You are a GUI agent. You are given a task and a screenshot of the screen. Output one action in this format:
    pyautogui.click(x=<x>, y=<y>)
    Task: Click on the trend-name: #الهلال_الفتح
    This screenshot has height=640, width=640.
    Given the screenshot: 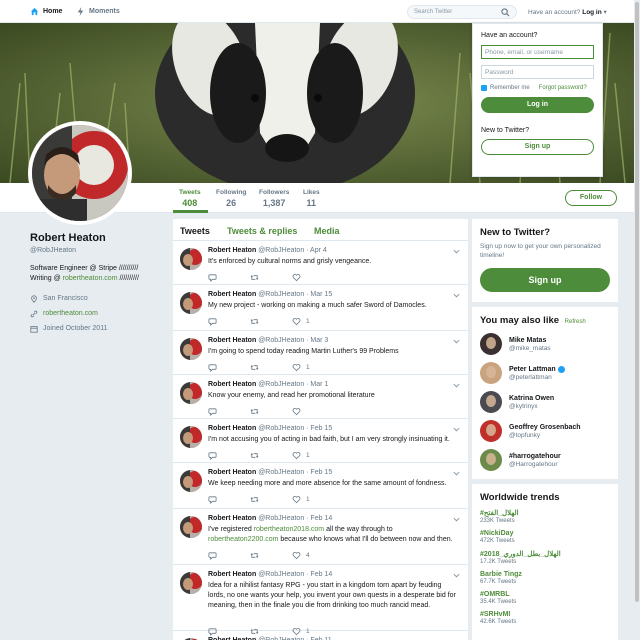 What is the action you would take?
    pyautogui.click(x=545, y=513)
    